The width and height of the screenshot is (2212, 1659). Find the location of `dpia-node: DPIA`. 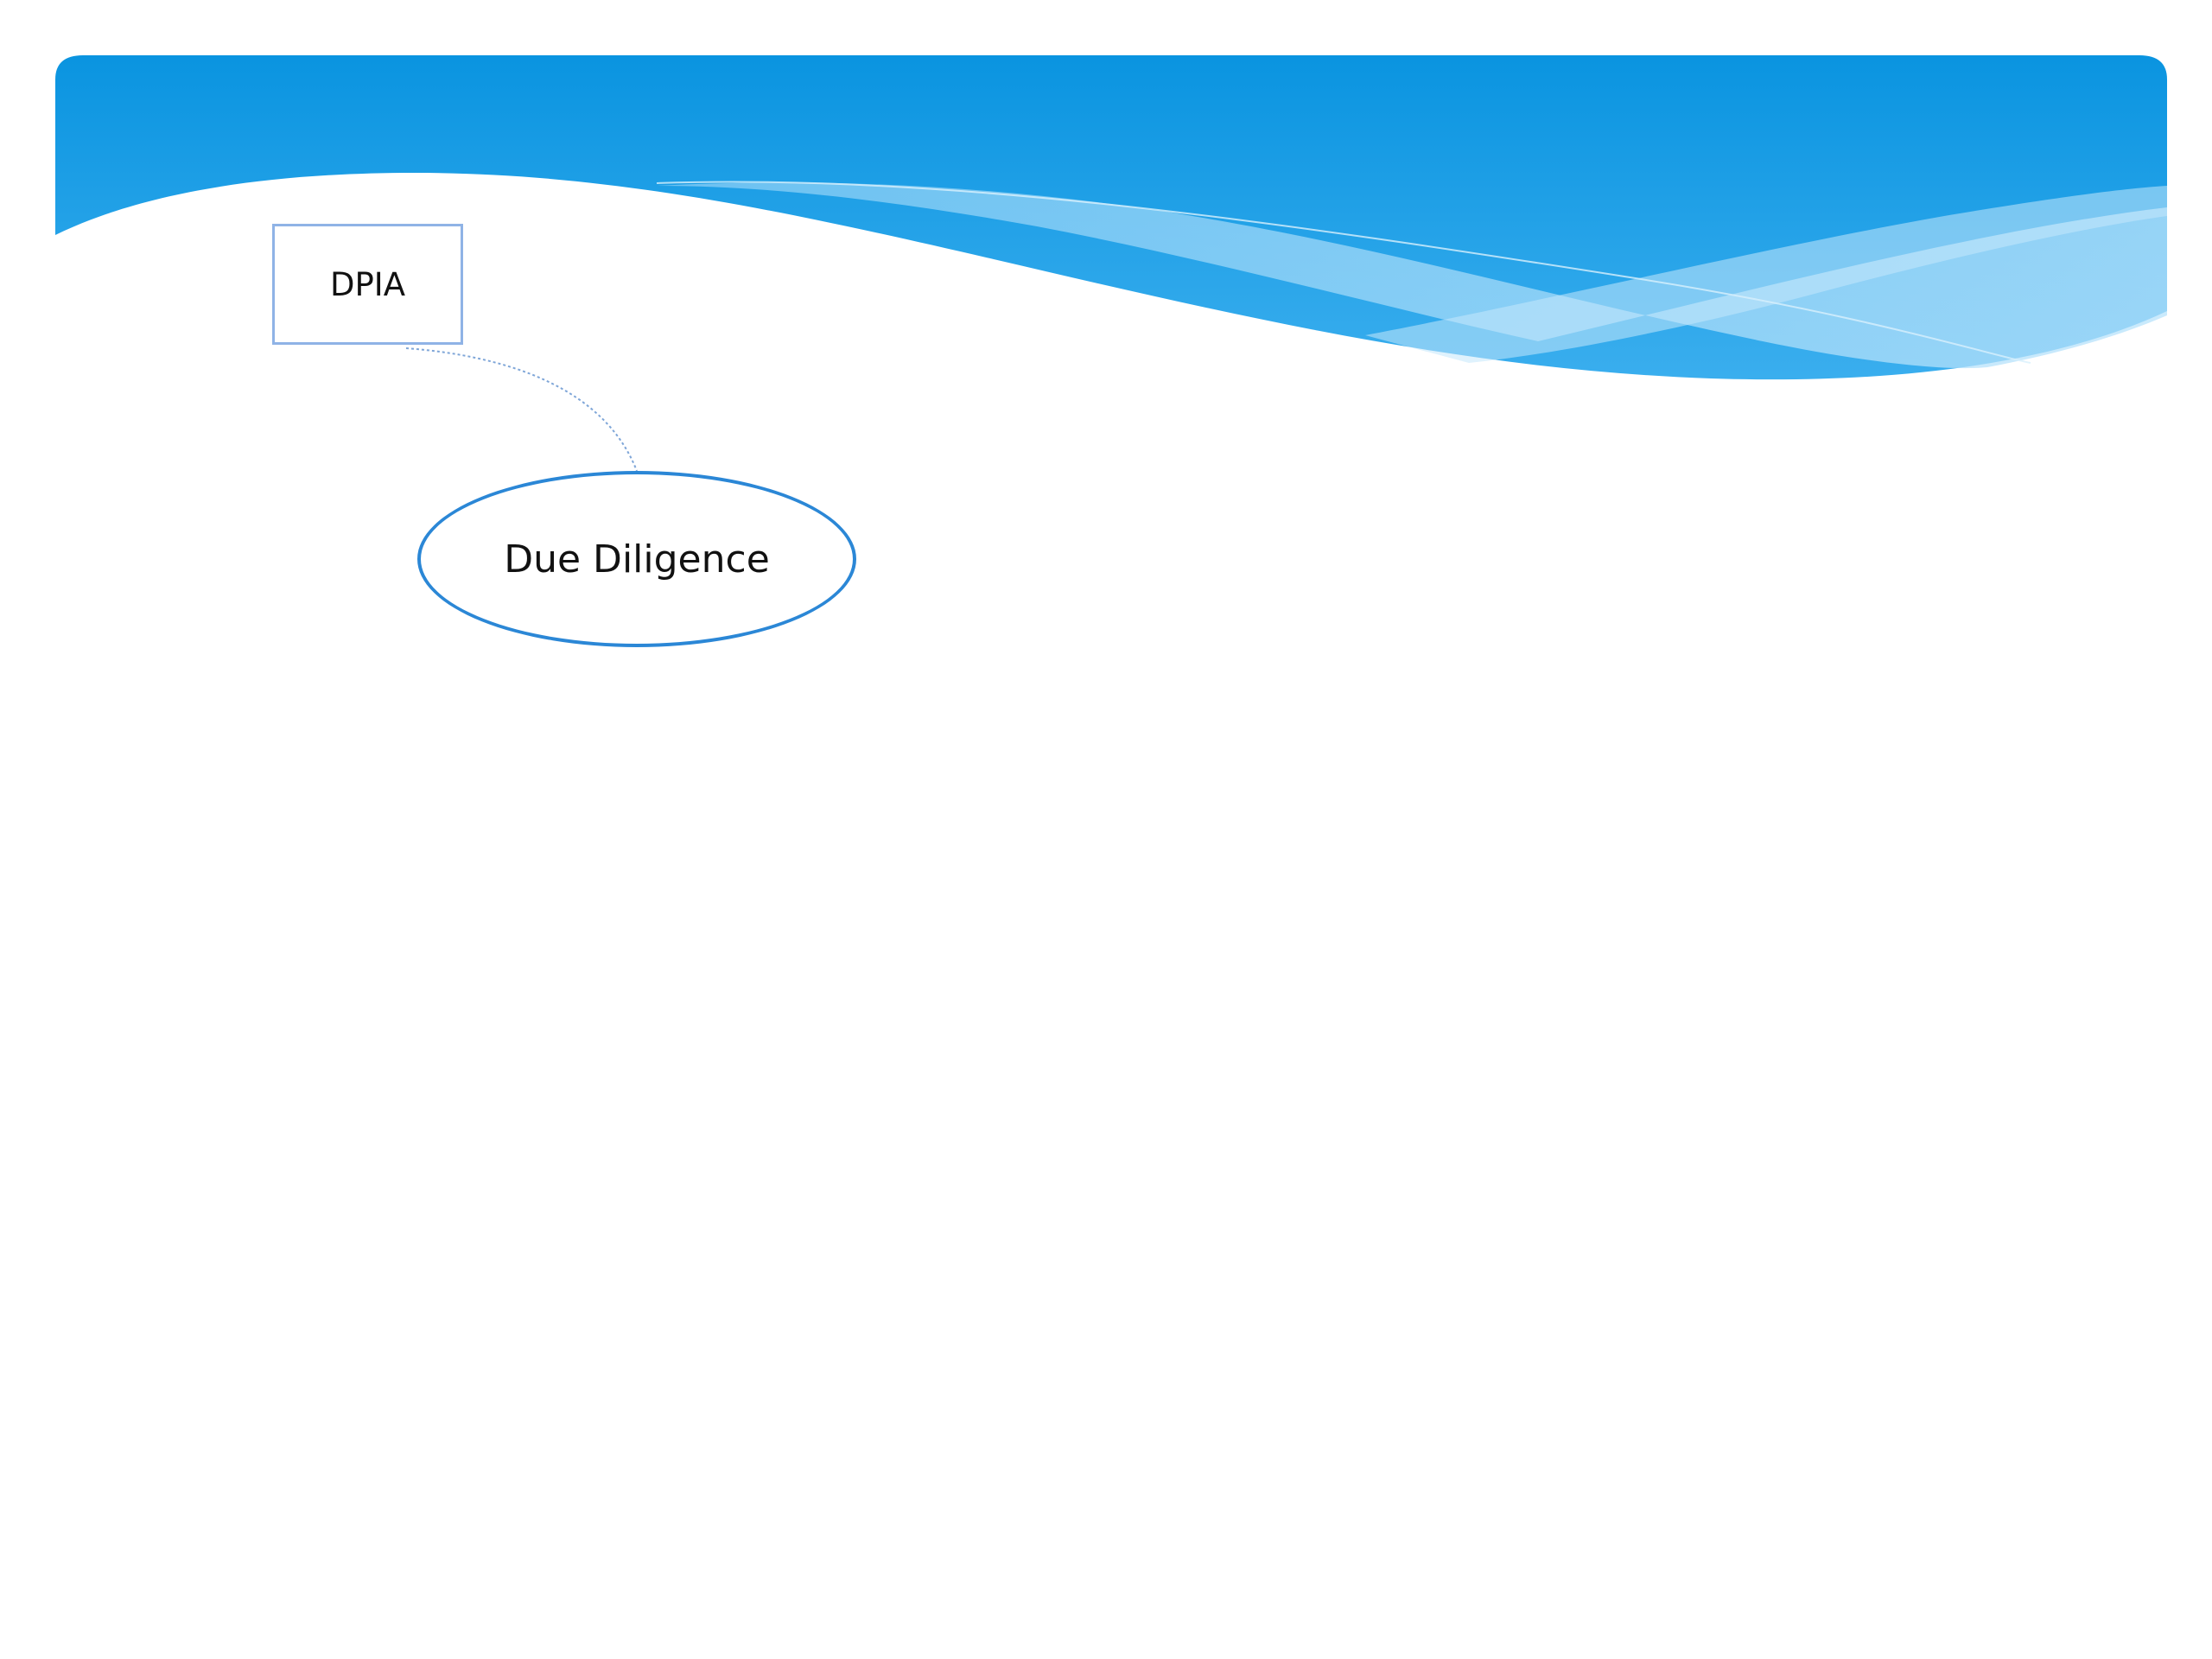

dpia-node: DPIA is located at coordinates (367, 284).